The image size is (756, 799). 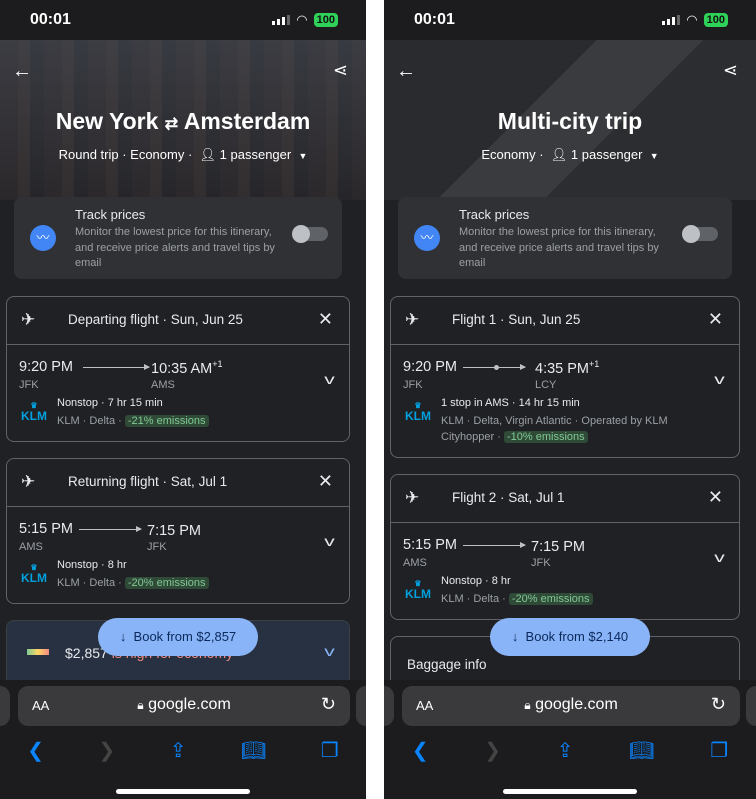 I want to click on departure-time: 9:20 PM, so click(x=430, y=367).